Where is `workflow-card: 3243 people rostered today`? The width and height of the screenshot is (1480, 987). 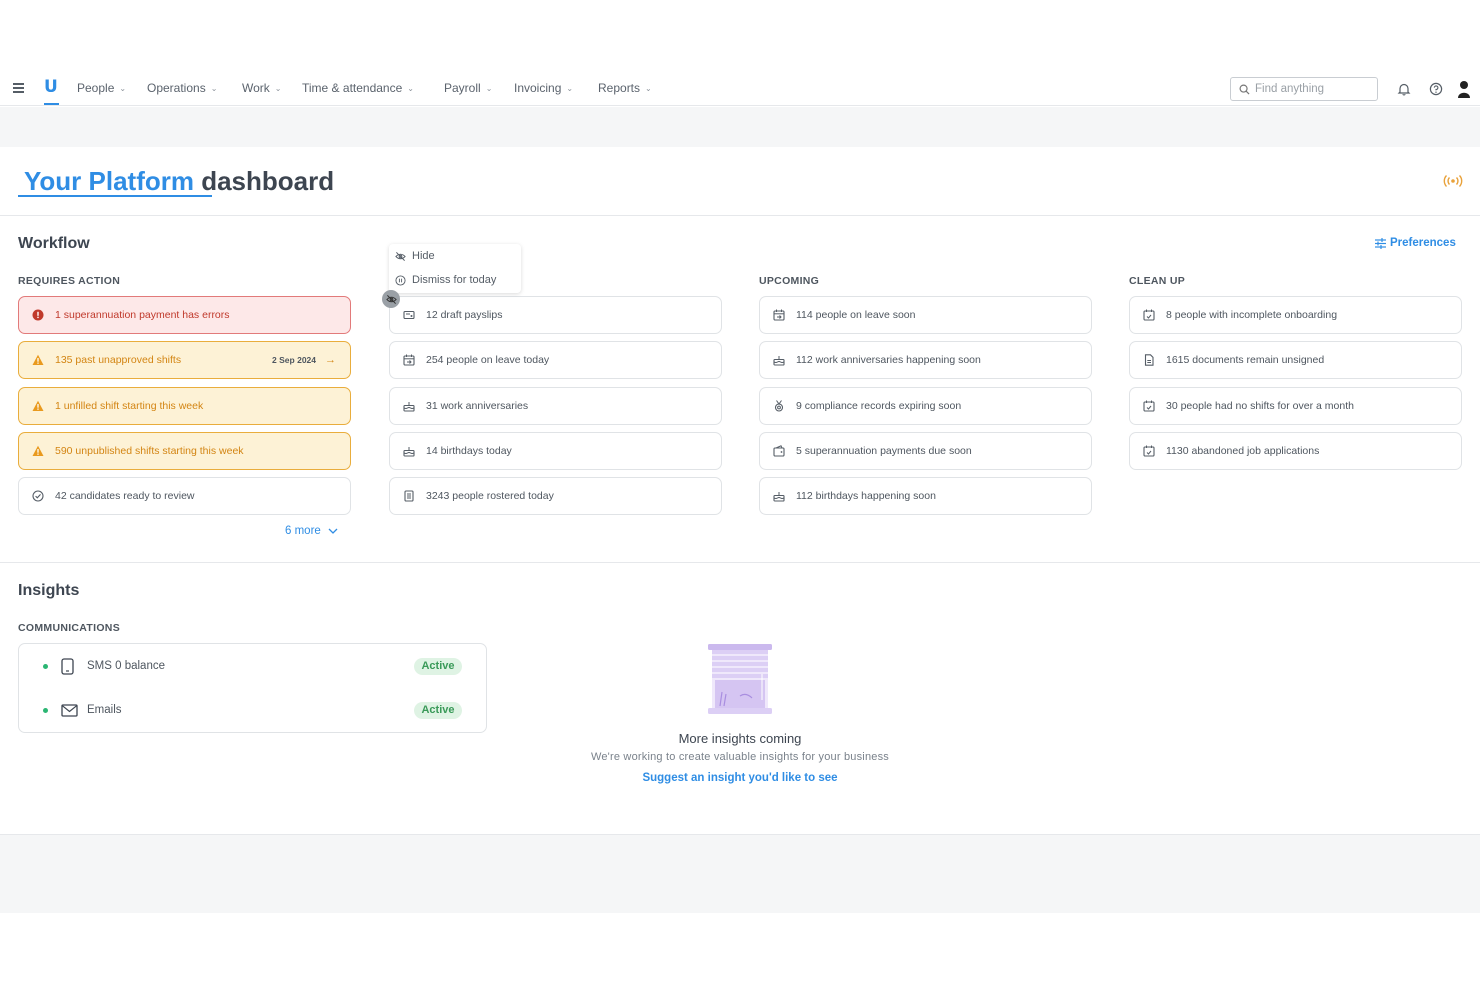
workflow-card: 3243 people rostered today is located at coordinates (555, 496).